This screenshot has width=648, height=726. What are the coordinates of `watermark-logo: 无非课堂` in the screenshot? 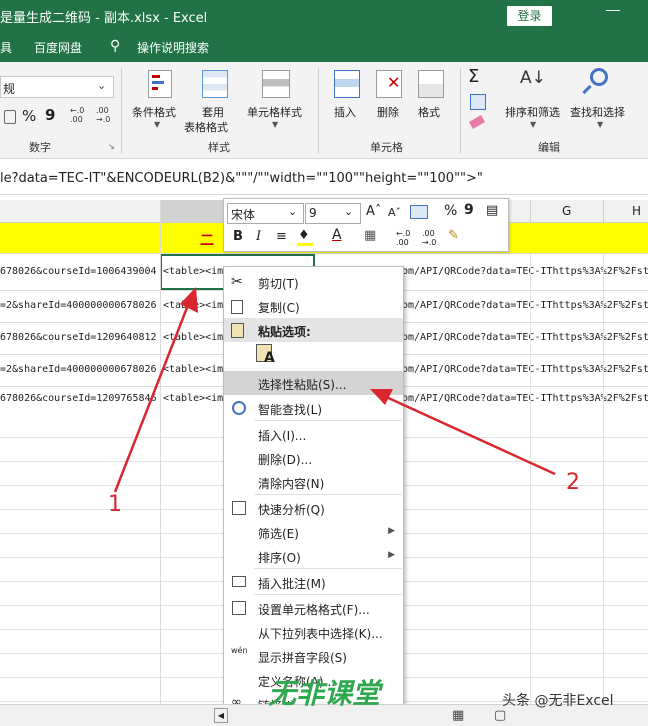 It's located at (324, 693).